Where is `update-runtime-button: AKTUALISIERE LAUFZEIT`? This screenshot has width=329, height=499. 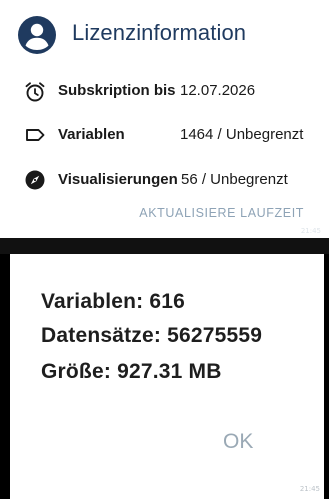 update-runtime-button: AKTUALISIERE LAUFZEIT is located at coordinates (221, 213).